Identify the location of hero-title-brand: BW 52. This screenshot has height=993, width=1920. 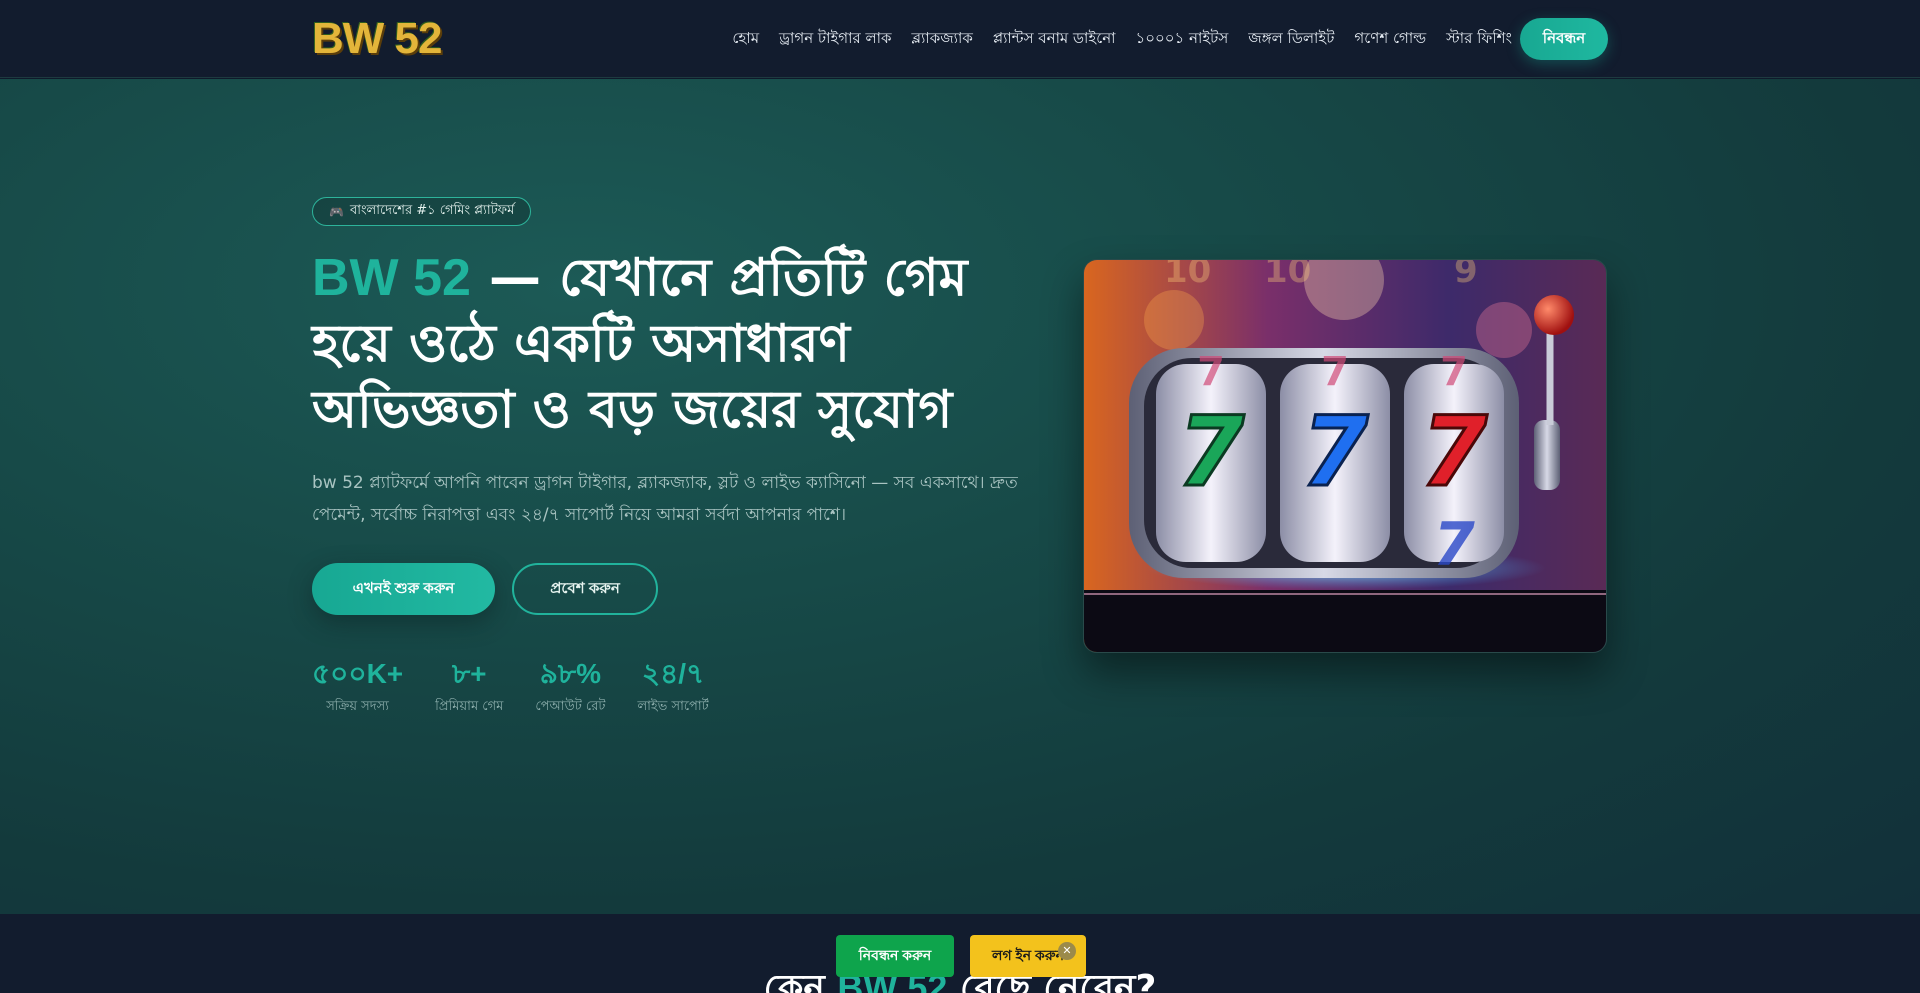
(391, 278).